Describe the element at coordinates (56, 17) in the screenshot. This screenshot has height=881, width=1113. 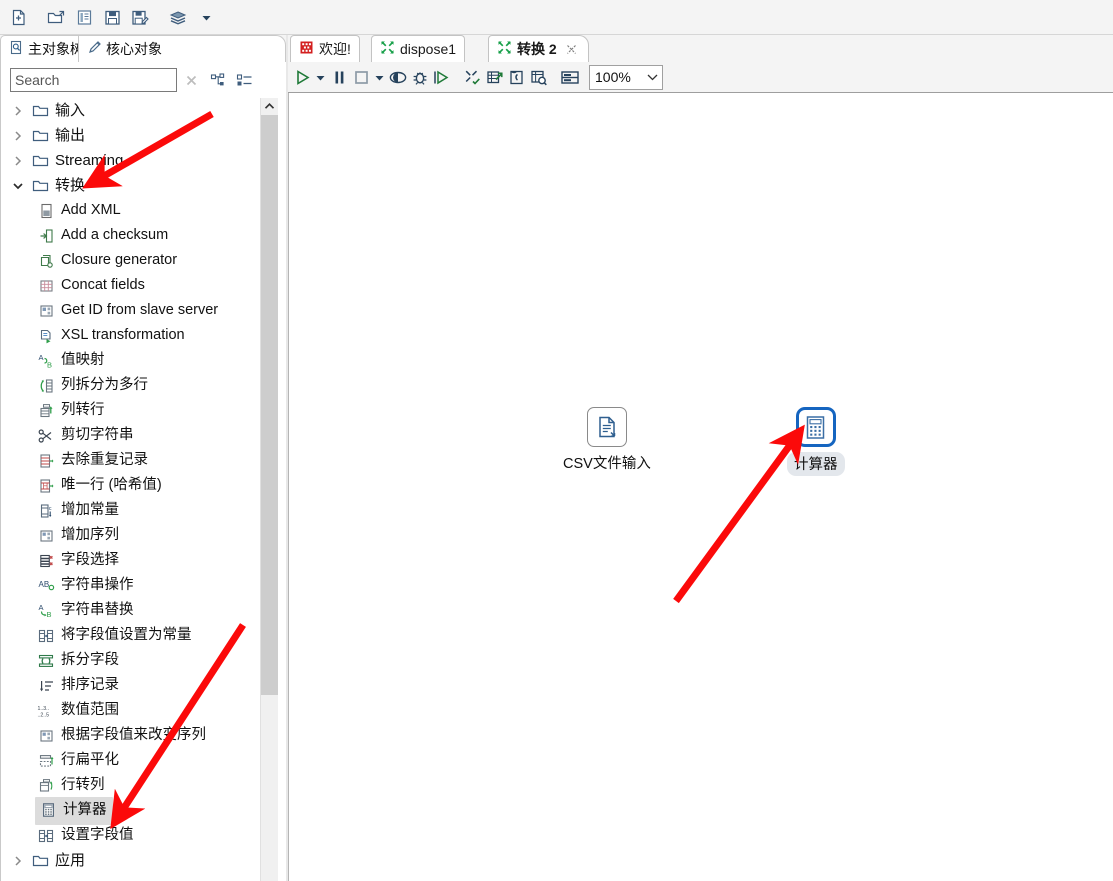
I see `open-folder-icon` at that location.